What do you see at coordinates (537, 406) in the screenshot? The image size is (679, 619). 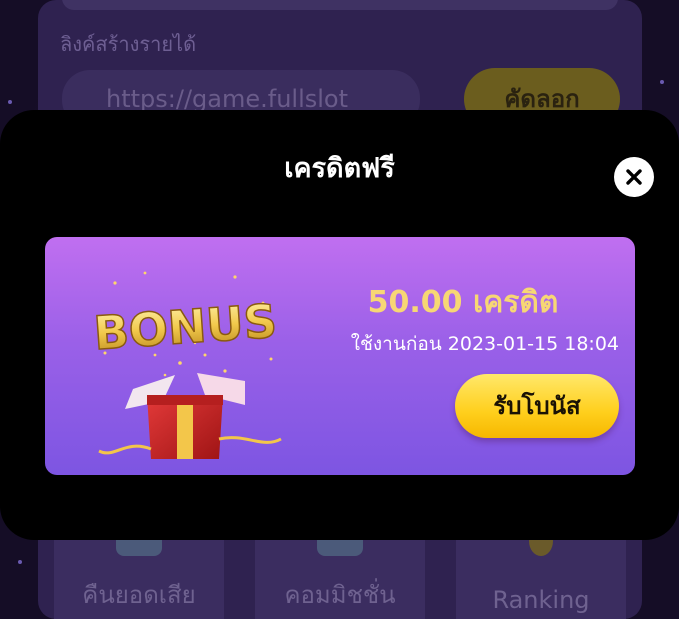 I see `claim-bonus-button: รับโบนัส` at bounding box center [537, 406].